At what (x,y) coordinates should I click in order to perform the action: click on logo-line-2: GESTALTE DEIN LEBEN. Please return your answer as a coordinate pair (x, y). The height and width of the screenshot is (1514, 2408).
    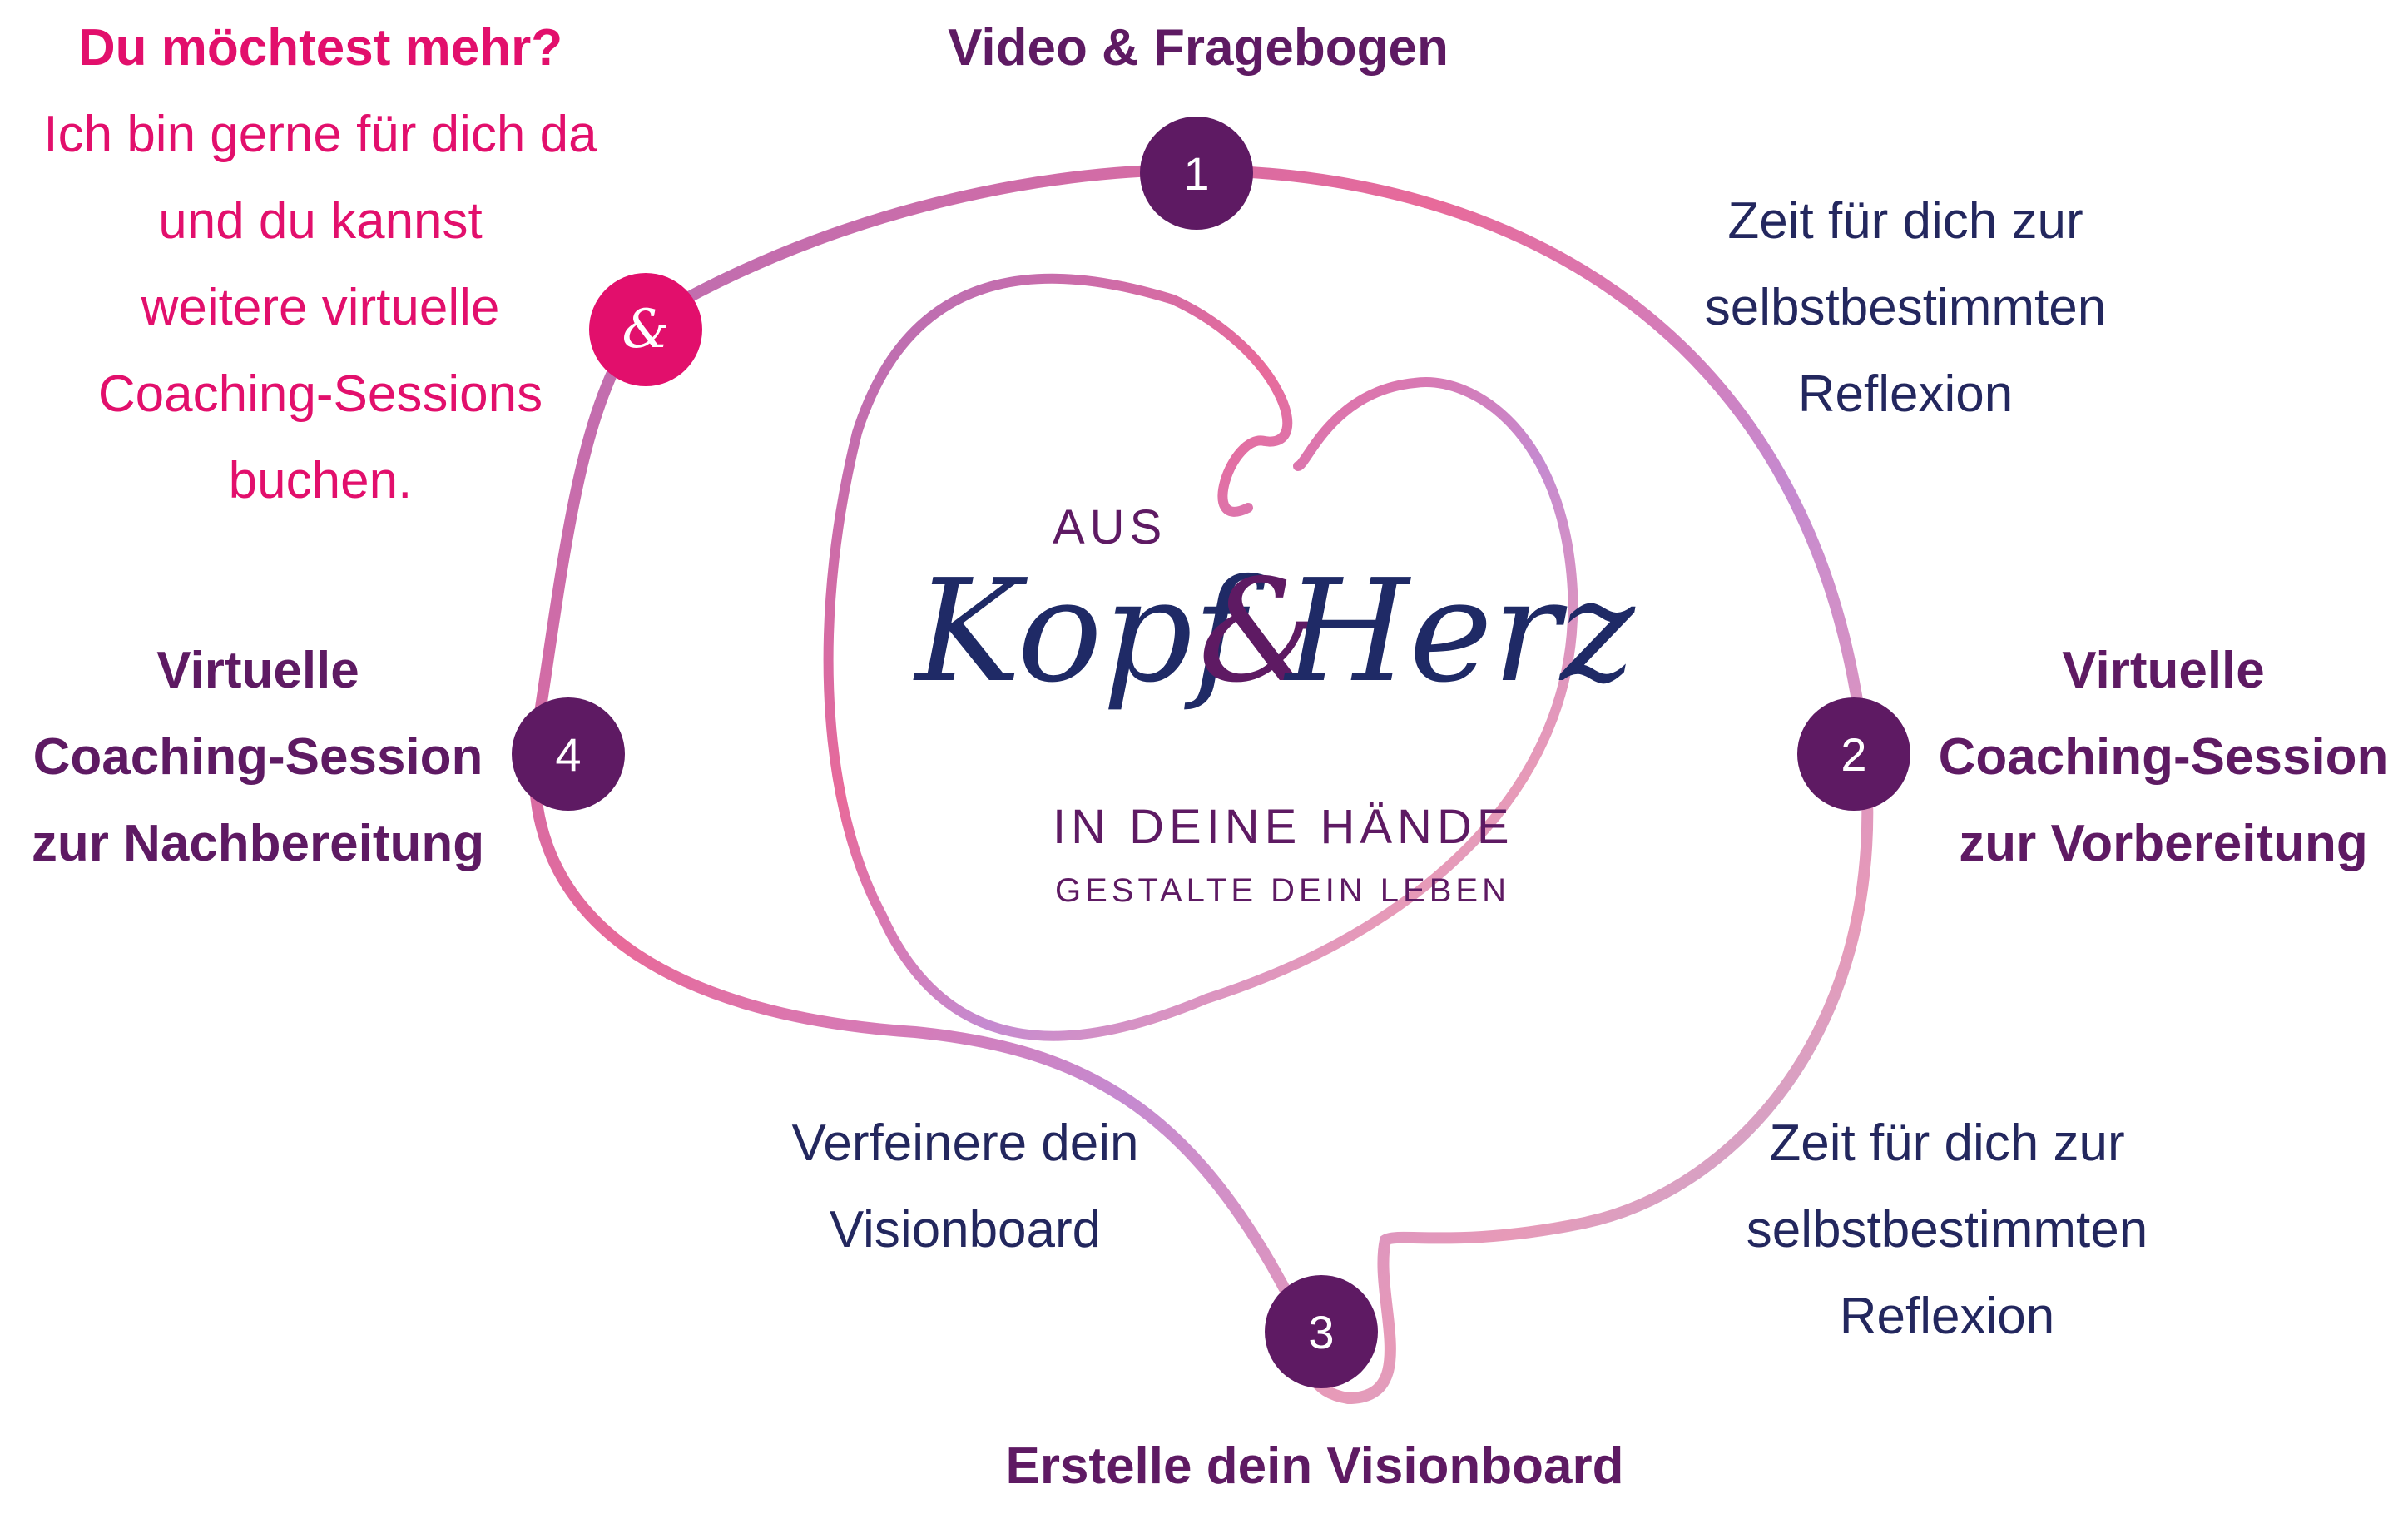
    Looking at the image, I should click on (1283, 890).